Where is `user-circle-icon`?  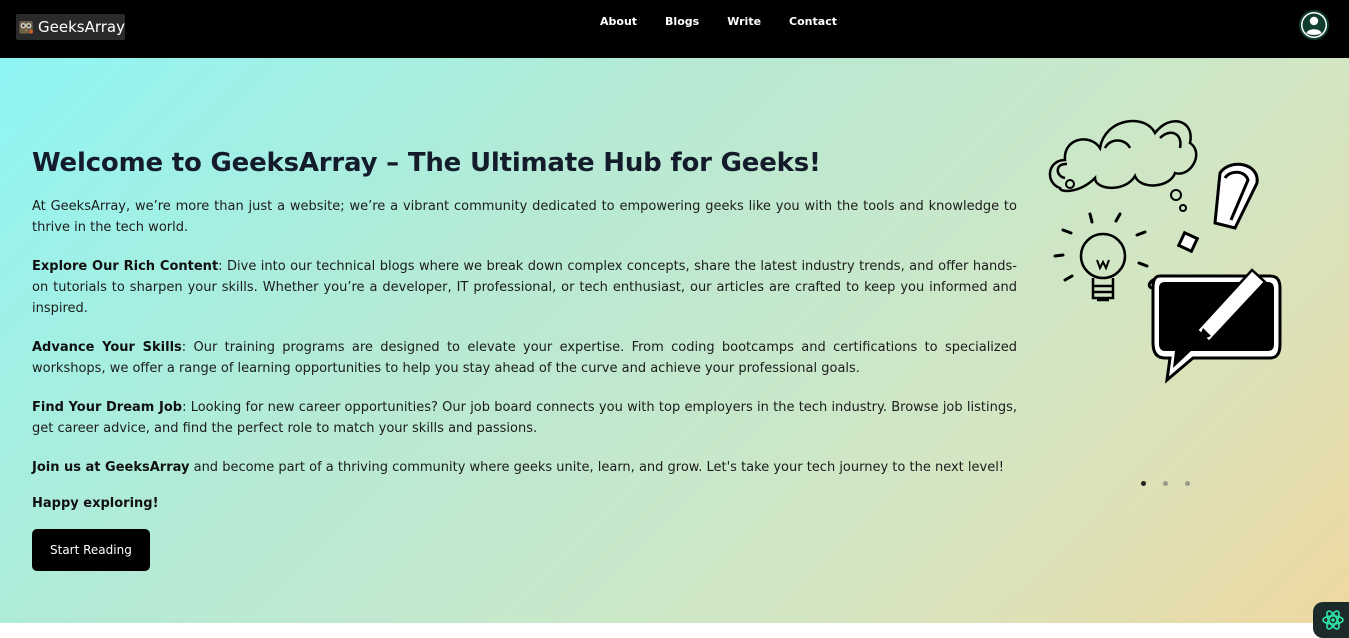 user-circle-icon is located at coordinates (1314, 25).